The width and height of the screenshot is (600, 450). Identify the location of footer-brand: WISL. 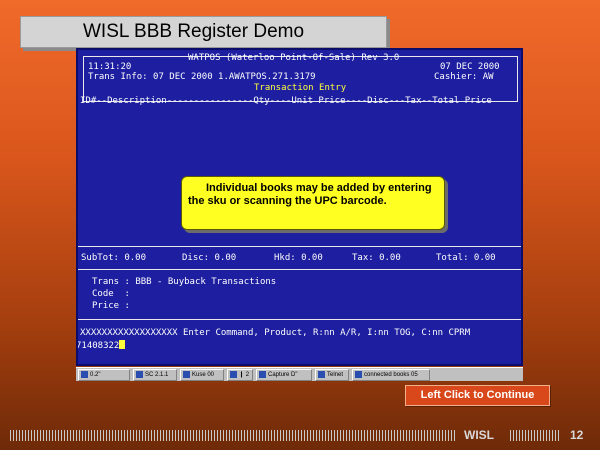
(479, 435).